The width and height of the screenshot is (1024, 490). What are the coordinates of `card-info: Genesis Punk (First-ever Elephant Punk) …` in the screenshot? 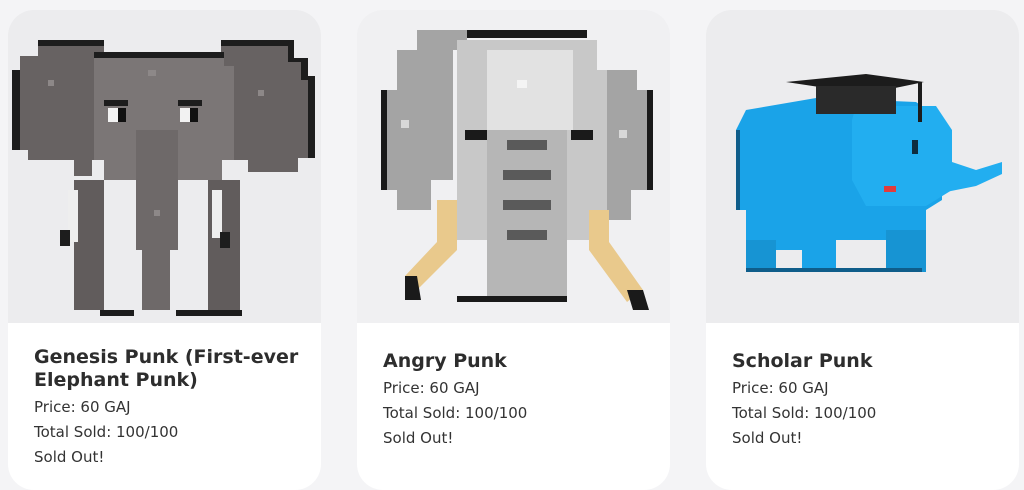 It's located at (169, 408).